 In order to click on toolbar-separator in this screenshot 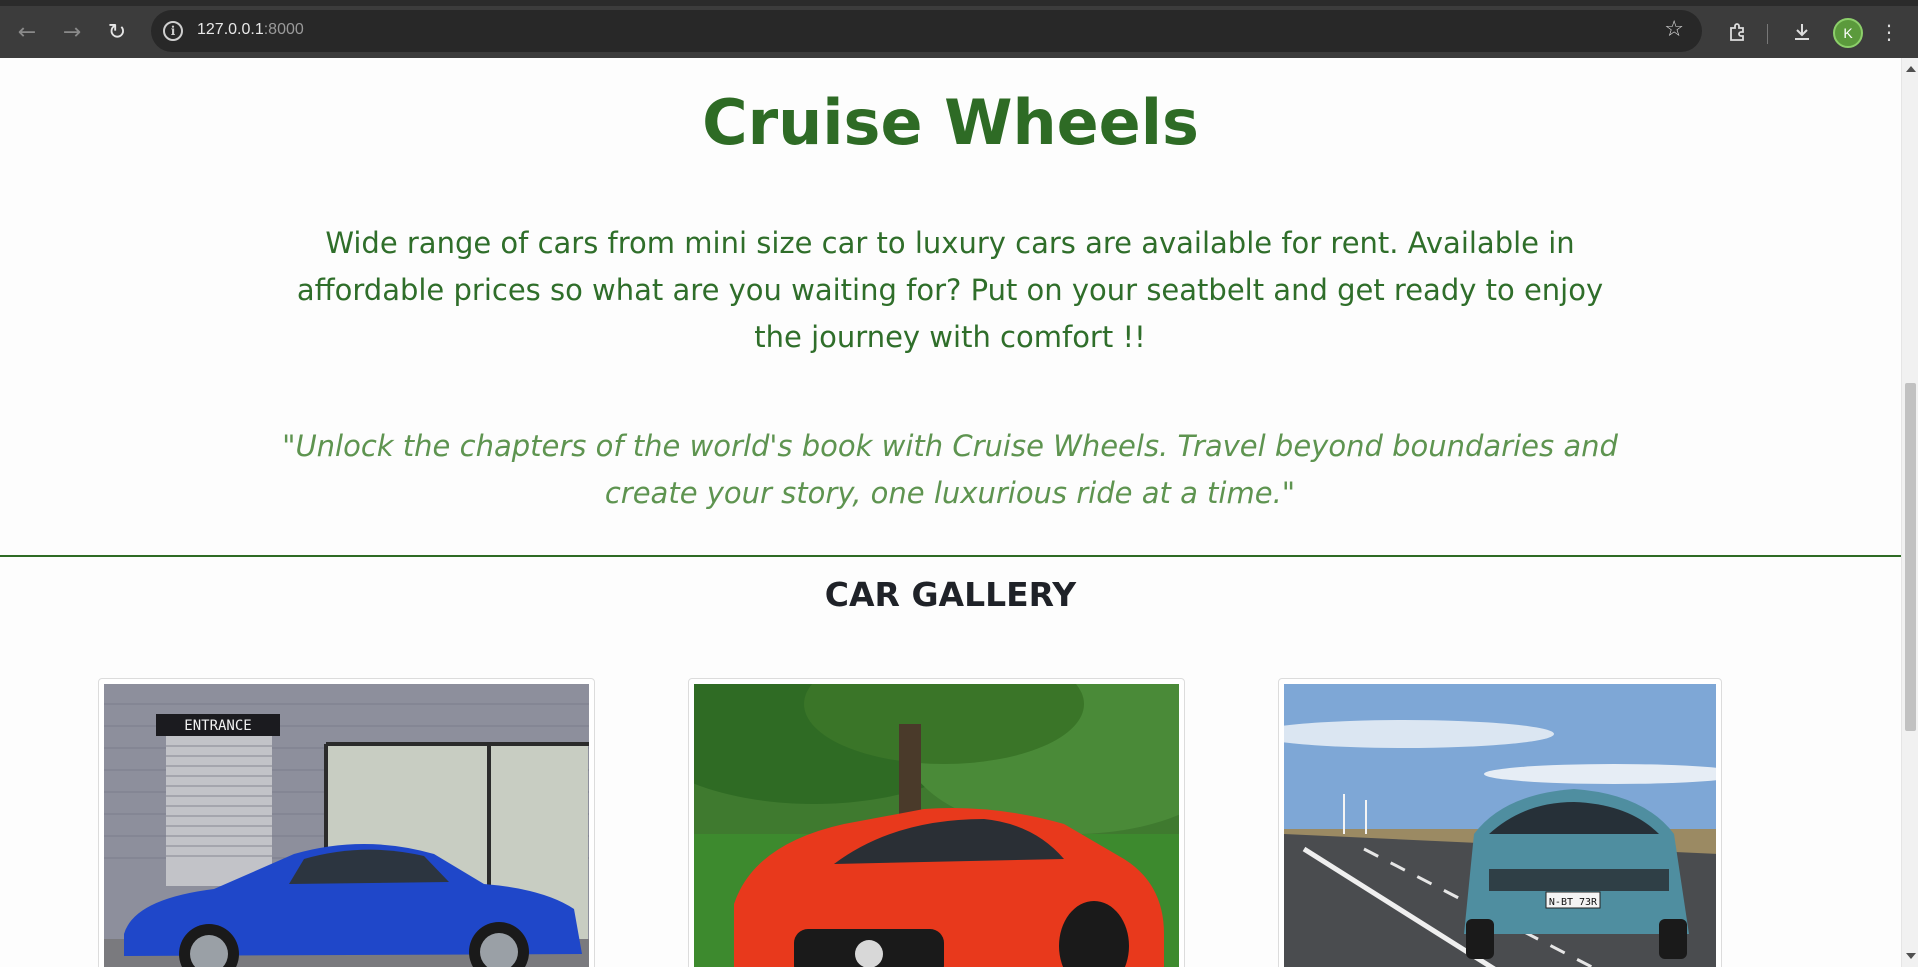, I will do `click(1767, 34)`.